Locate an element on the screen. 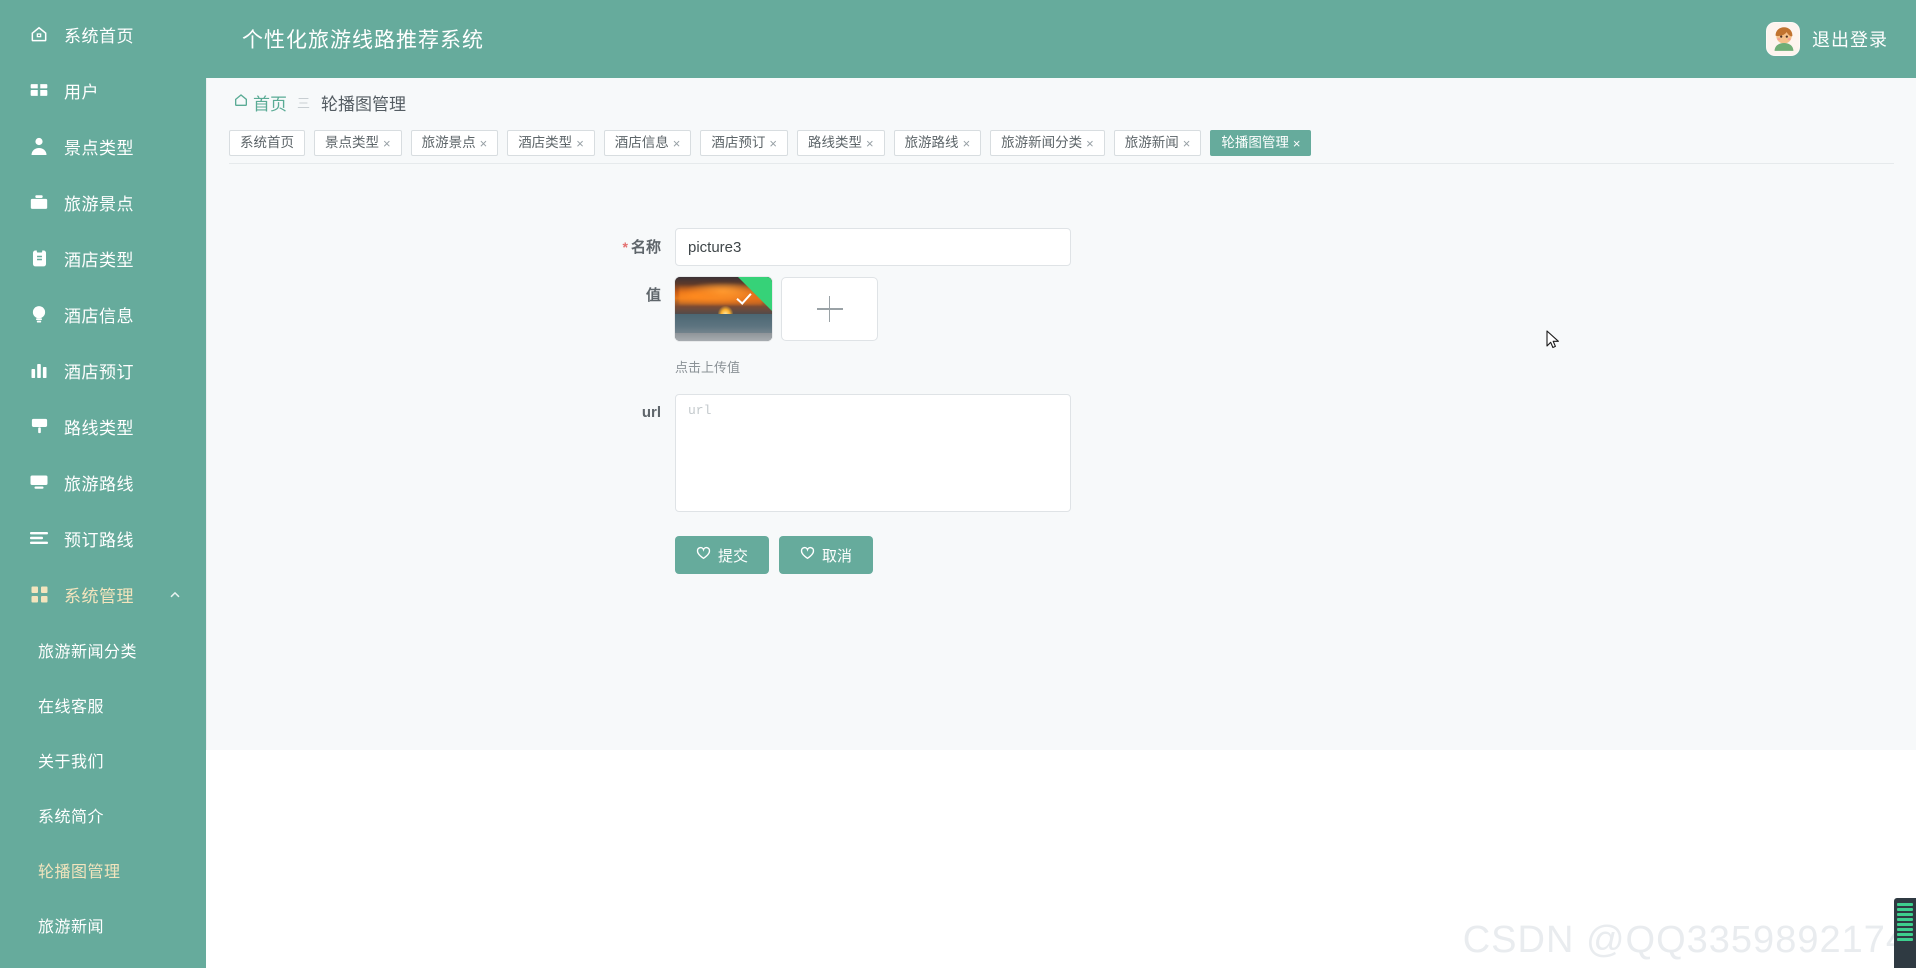 The width and height of the screenshot is (1916, 968). sidebar-subitem-news-category: 旅游新闻分类 is located at coordinates (103, 649).